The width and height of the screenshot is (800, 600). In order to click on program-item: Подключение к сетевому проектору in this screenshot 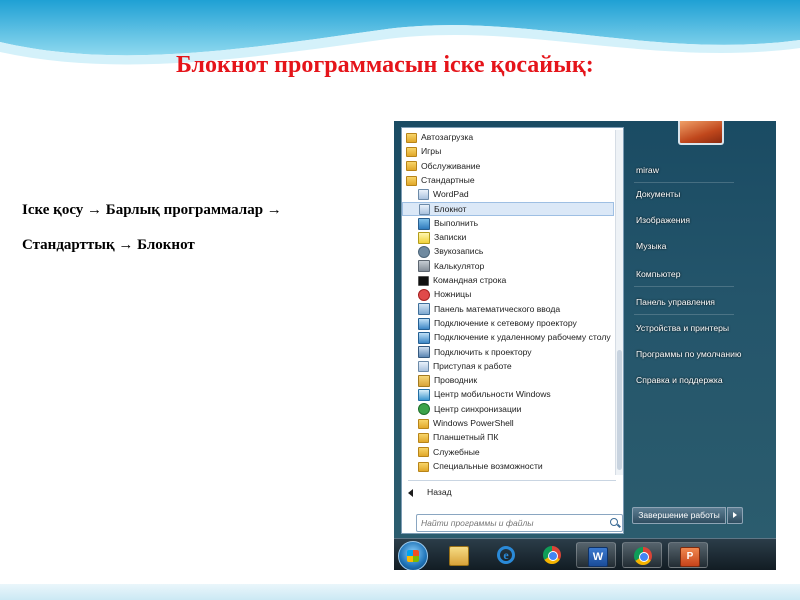, I will do `click(508, 323)`.